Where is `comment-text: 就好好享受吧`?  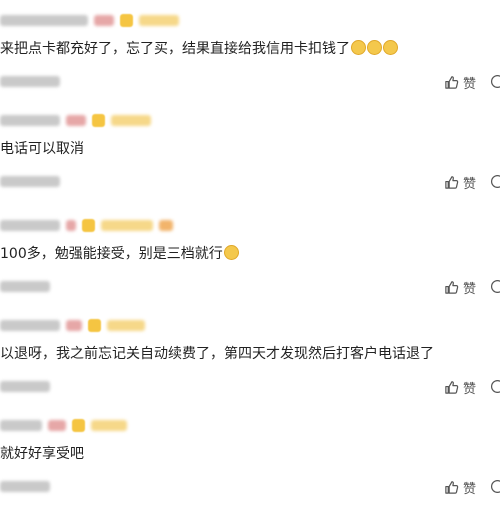
comment-text: 就好好享受吧 is located at coordinates (42, 454).